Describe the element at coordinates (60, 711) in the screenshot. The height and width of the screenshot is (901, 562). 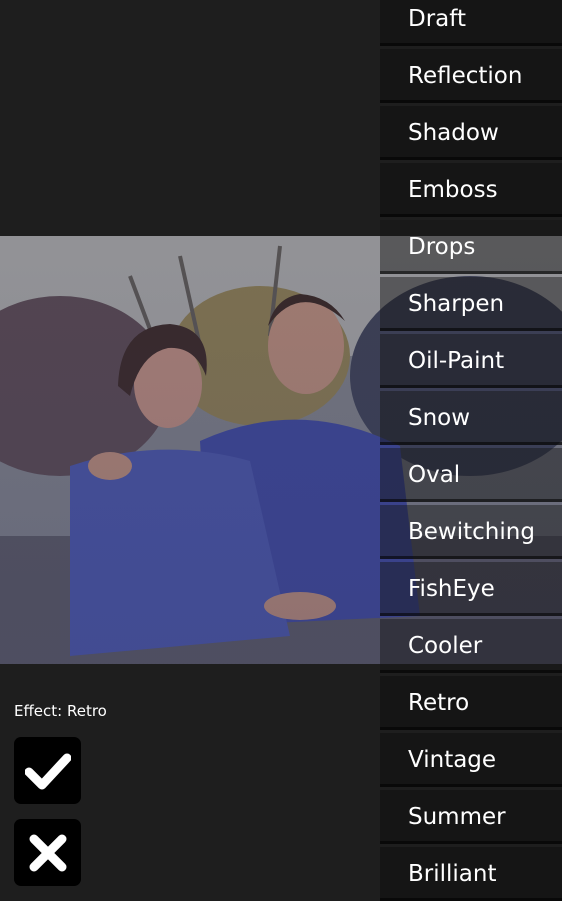
I see `effect-status-label: Effect: Retro` at that location.